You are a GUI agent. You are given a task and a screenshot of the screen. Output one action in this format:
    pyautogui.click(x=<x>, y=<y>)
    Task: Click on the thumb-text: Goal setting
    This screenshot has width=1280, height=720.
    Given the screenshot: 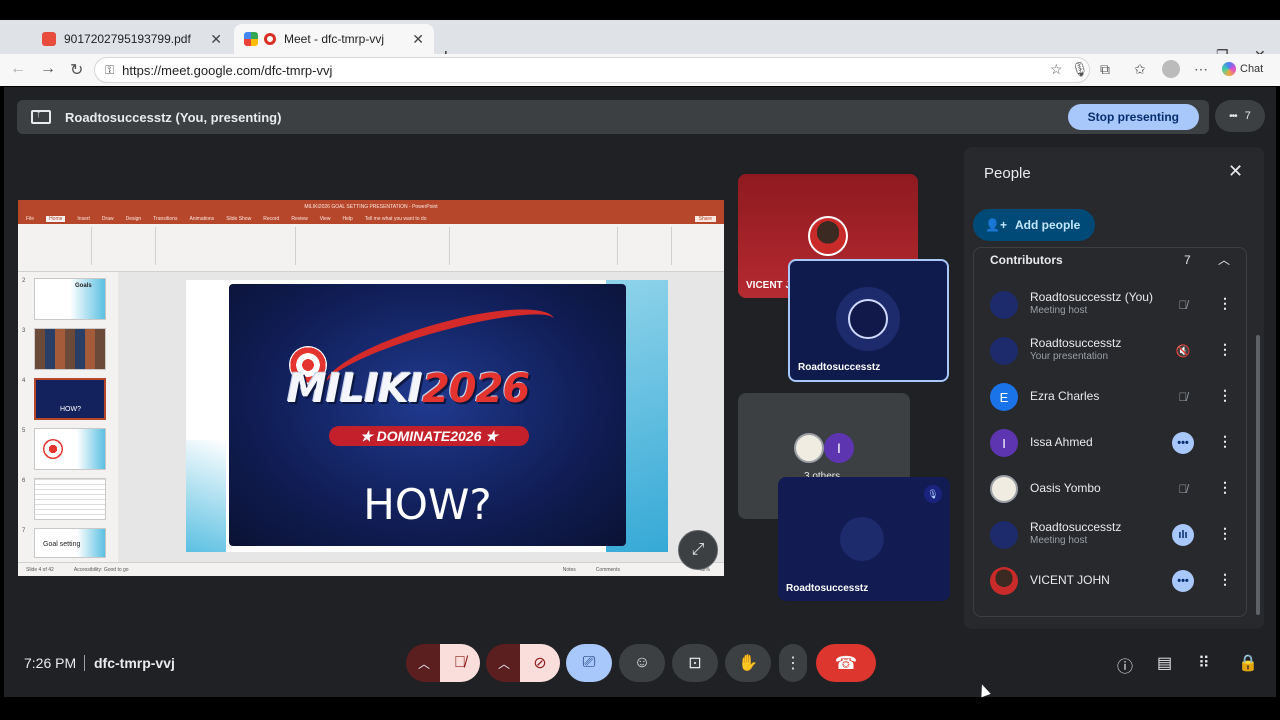 What is the action you would take?
    pyautogui.click(x=62, y=544)
    